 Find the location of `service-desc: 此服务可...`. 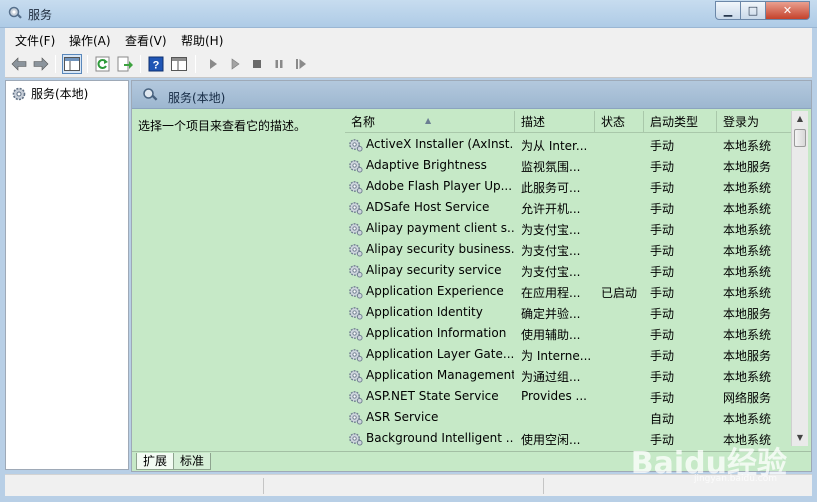

service-desc: 此服务可... is located at coordinates (551, 188).